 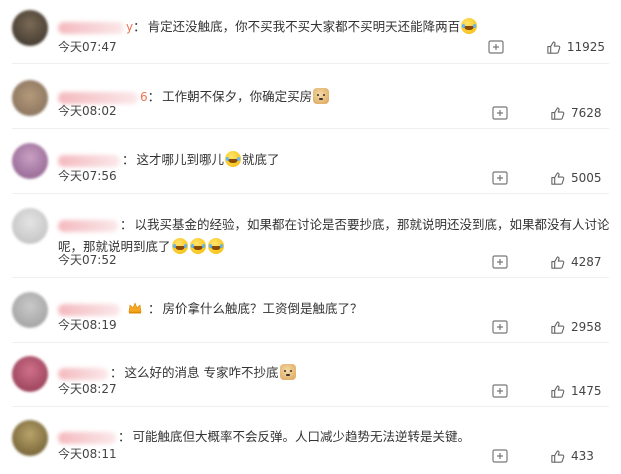 I want to click on comment-actions: 7628, so click(x=548, y=113).